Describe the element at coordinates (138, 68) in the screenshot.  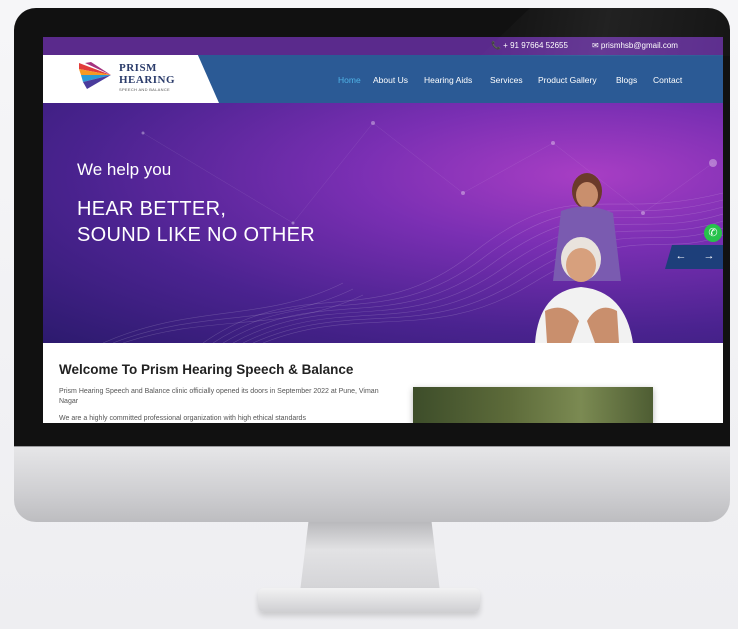
I see `logo-text-prism: PRISM` at that location.